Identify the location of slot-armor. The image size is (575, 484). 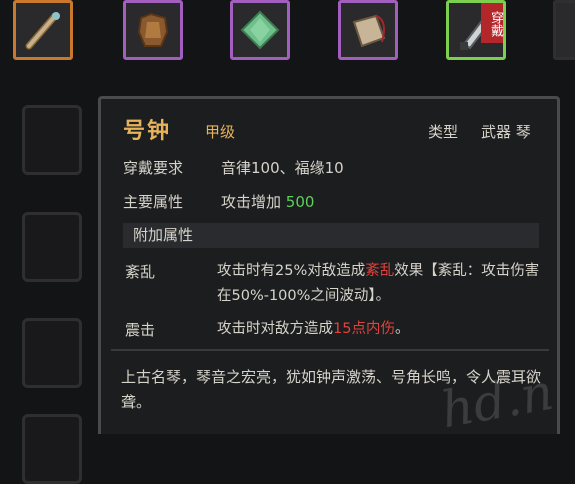
(153, 30).